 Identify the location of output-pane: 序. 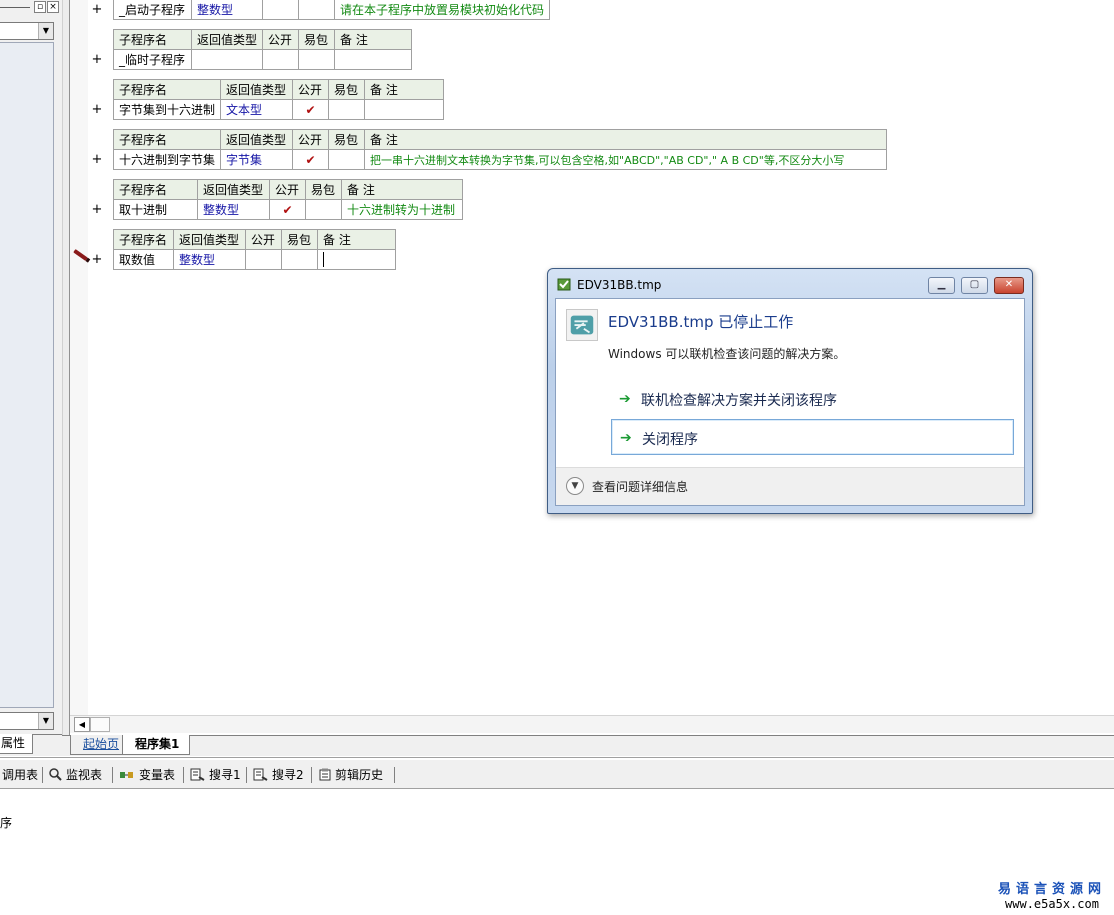
(557, 852).